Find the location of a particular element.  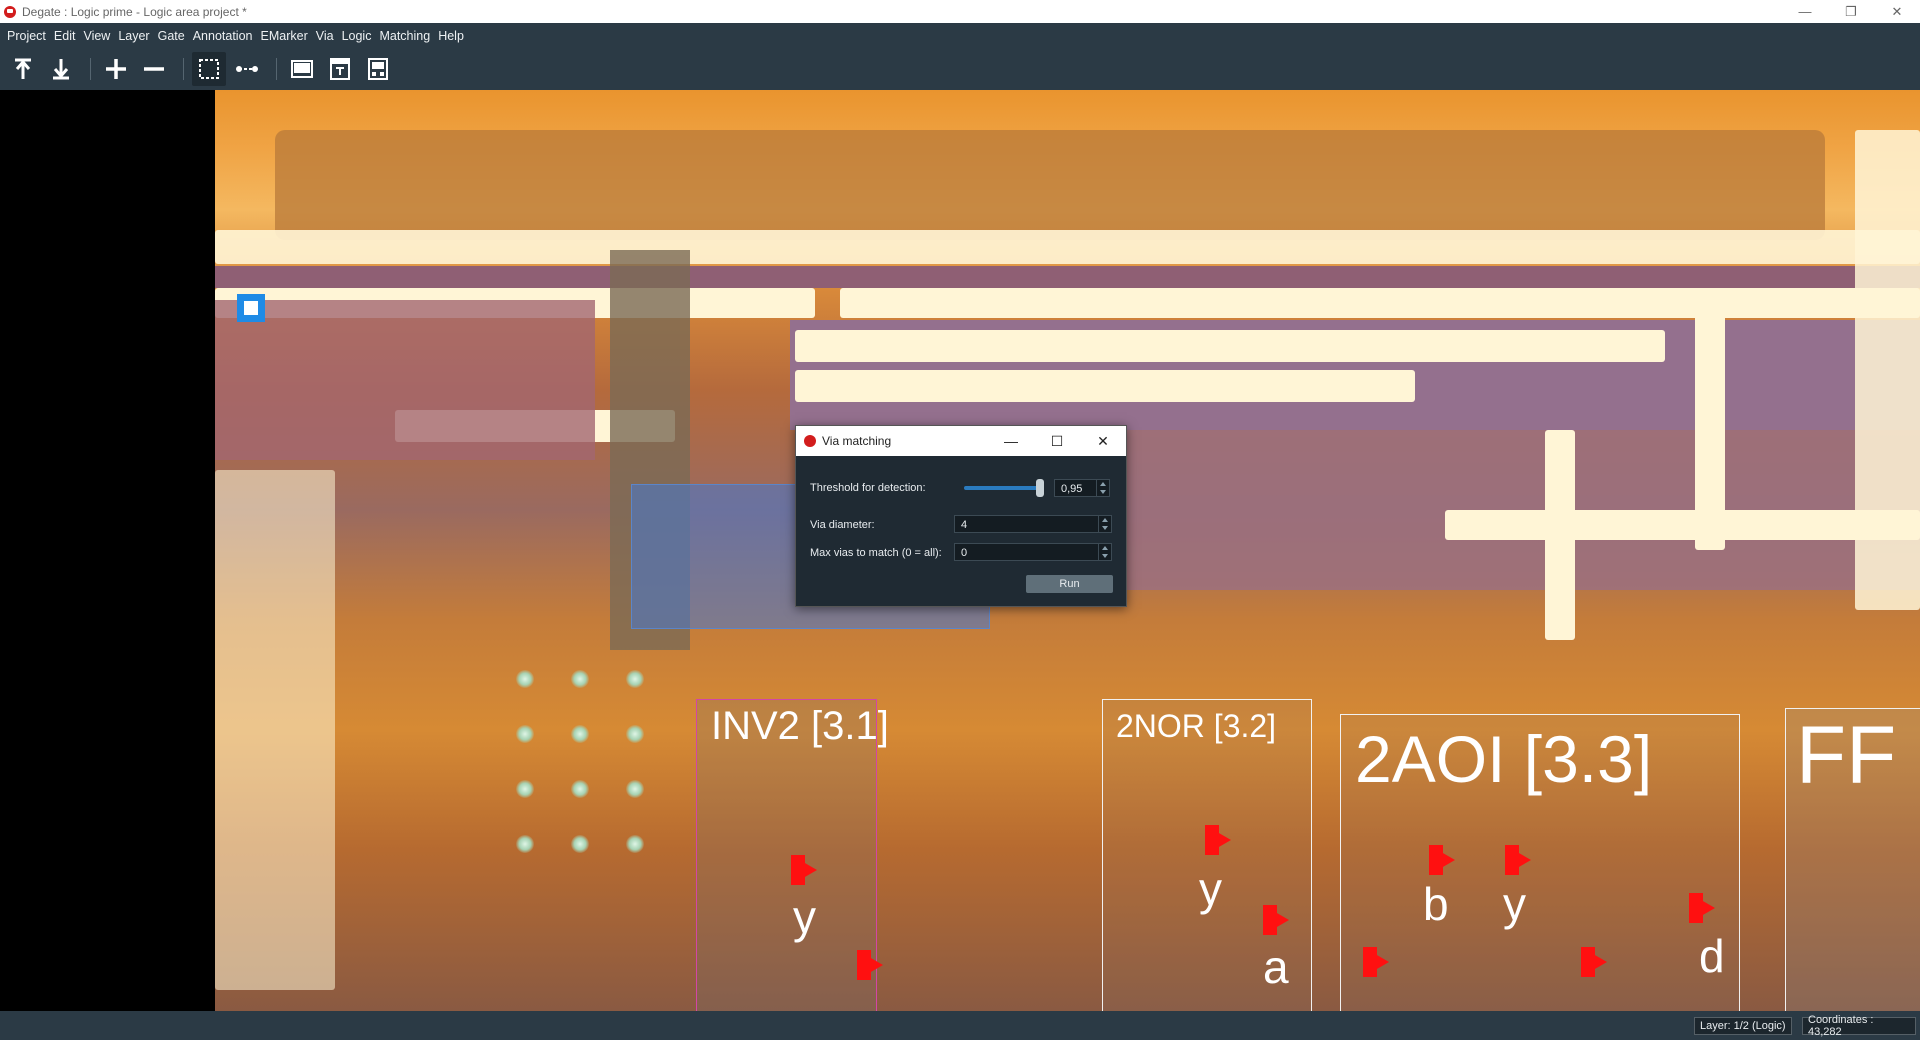

menu-edit: Edit is located at coordinates (65, 36).